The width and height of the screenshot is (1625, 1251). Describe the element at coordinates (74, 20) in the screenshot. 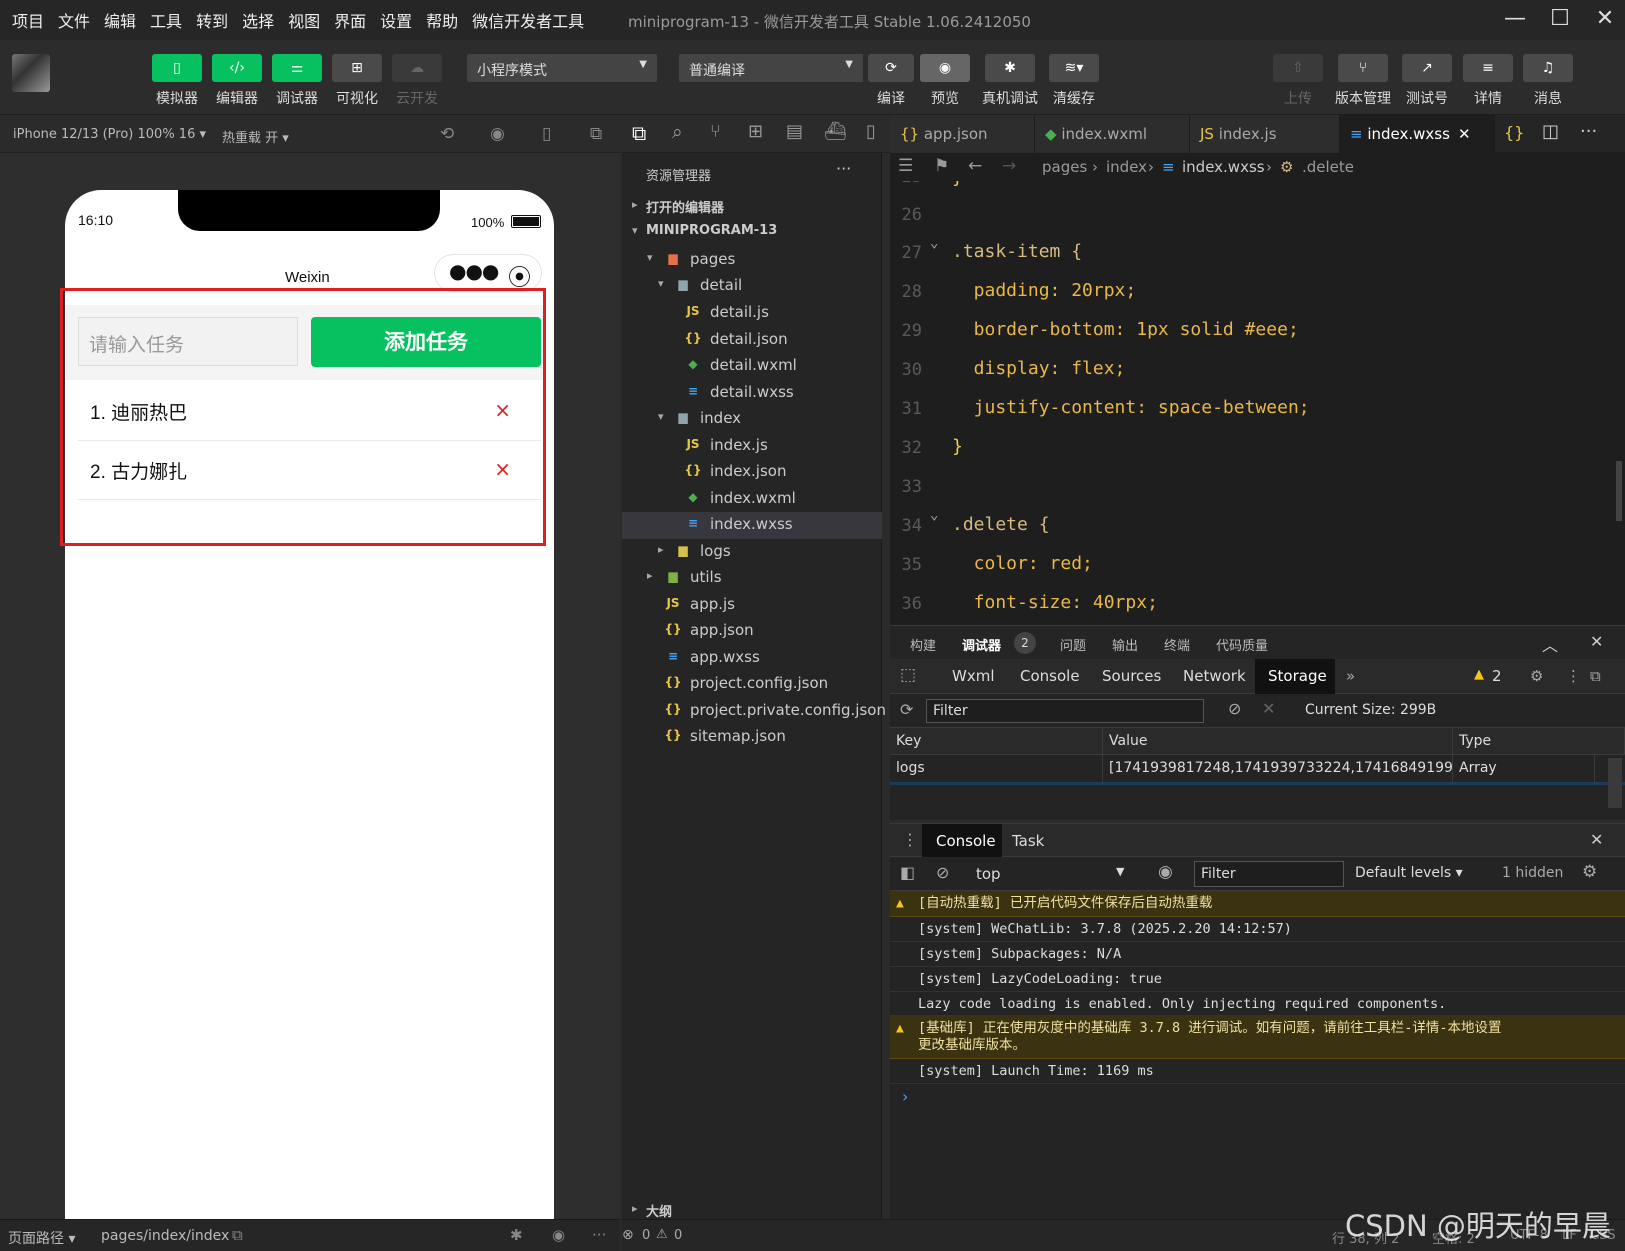

I see `menu-file: 文件` at that location.